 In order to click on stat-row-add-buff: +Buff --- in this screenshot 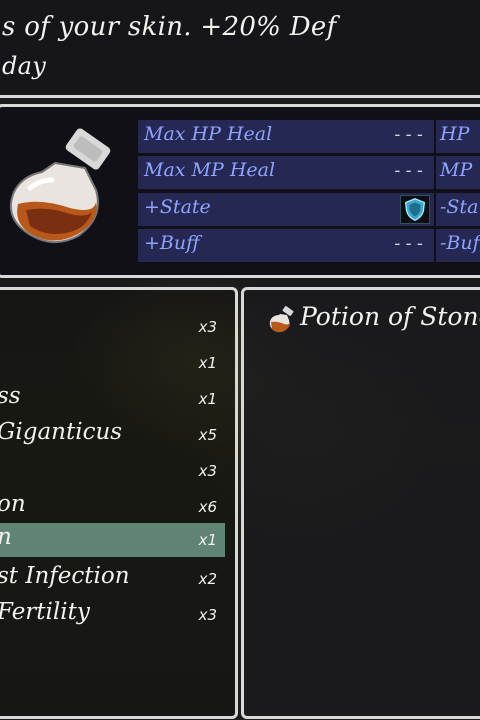, I will do `click(286, 245)`.